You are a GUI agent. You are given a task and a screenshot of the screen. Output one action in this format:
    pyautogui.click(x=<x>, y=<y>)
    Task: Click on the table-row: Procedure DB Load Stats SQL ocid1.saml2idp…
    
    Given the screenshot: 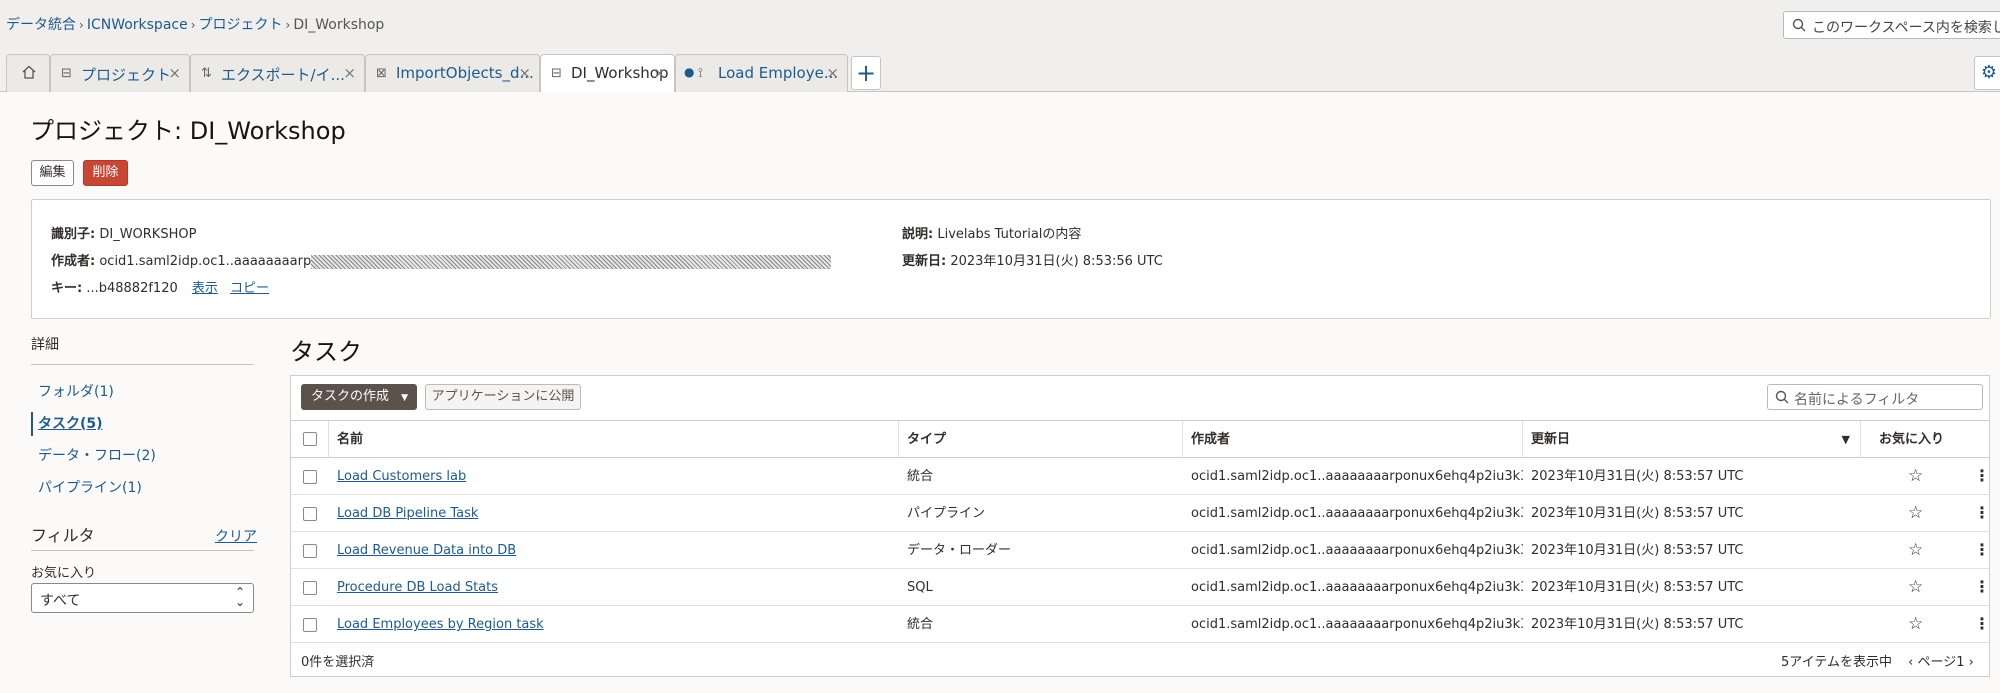 What is the action you would take?
    pyautogui.click(x=1140, y=588)
    